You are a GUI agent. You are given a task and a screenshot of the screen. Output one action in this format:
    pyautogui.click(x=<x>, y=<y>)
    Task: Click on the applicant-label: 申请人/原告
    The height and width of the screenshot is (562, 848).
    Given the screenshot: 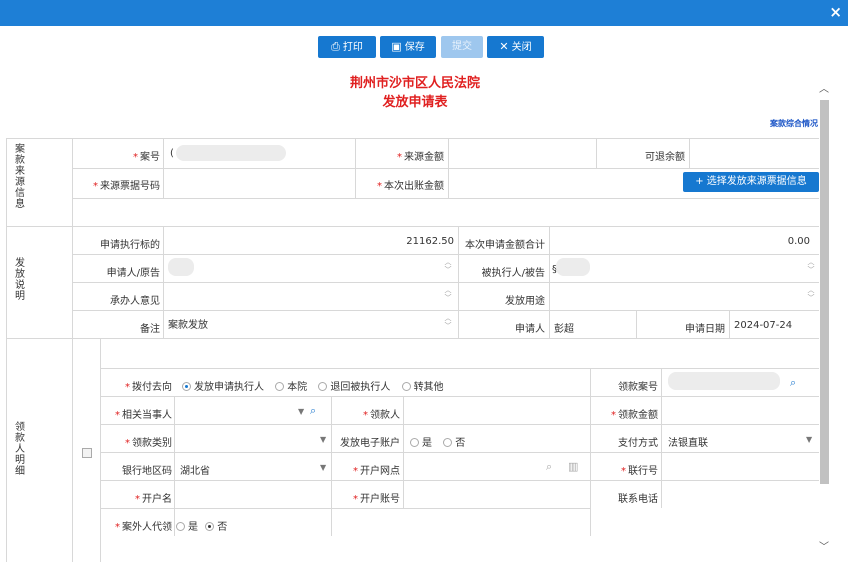 What is the action you would take?
    pyautogui.click(x=133, y=273)
    